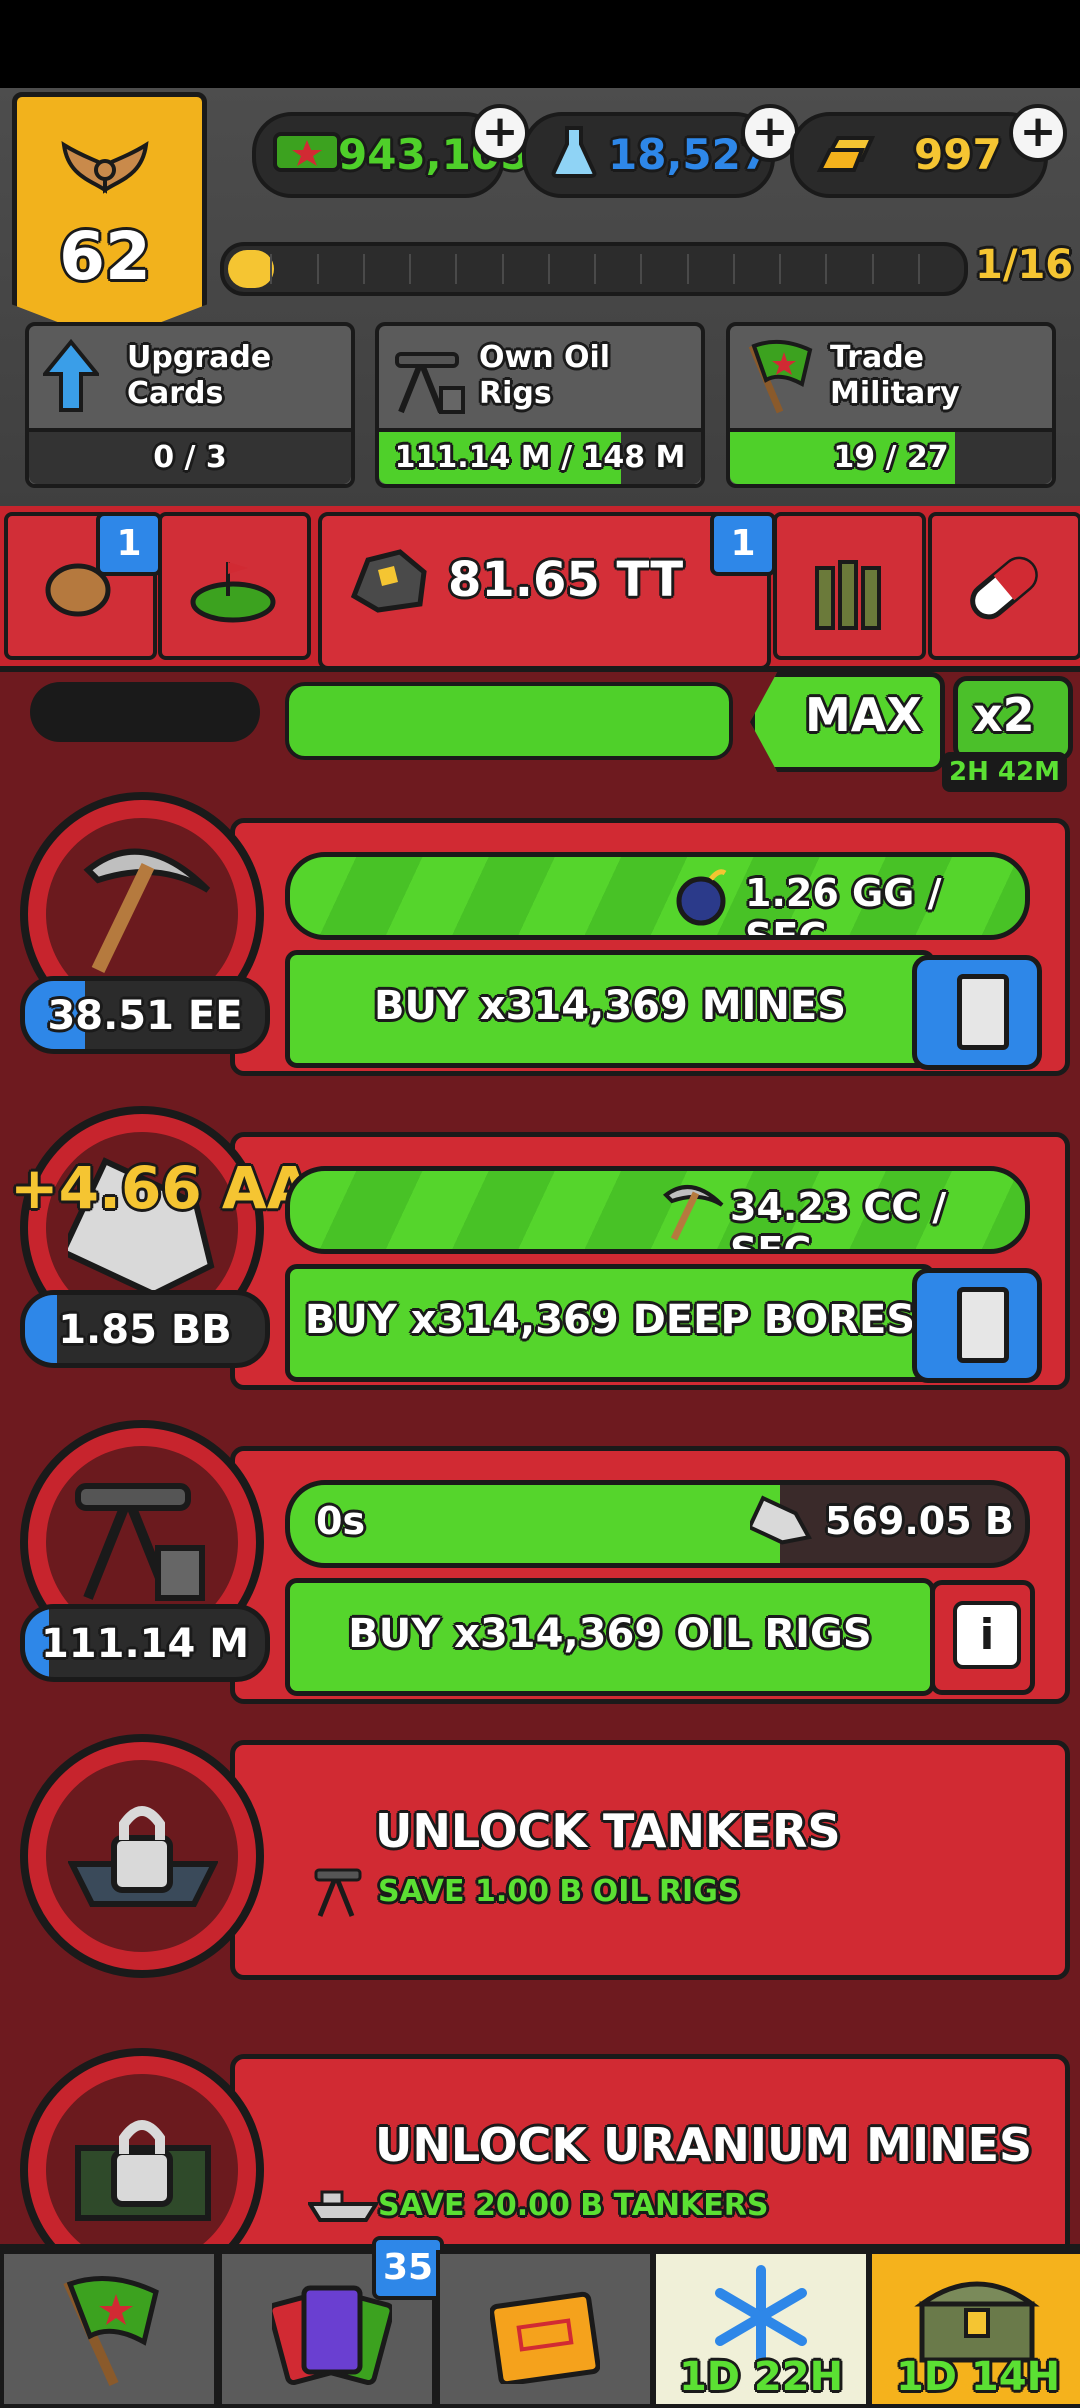 The height and width of the screenshot is (2408, 1080). I want to click on quest-own-oil-rigs: Own Oil Rigs 111.14 M / 148 M, so click(540, 405).